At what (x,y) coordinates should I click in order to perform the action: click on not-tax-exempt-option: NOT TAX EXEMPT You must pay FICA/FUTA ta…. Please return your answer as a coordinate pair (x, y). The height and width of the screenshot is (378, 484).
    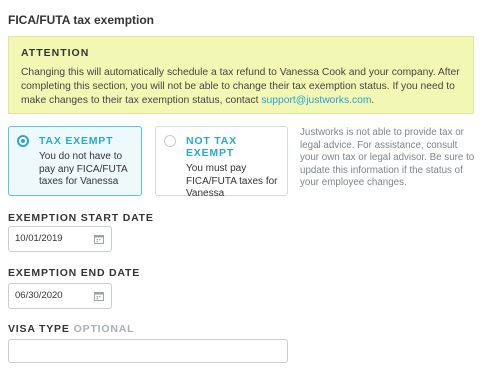
    Looking at the image, I should click on (221, 162).